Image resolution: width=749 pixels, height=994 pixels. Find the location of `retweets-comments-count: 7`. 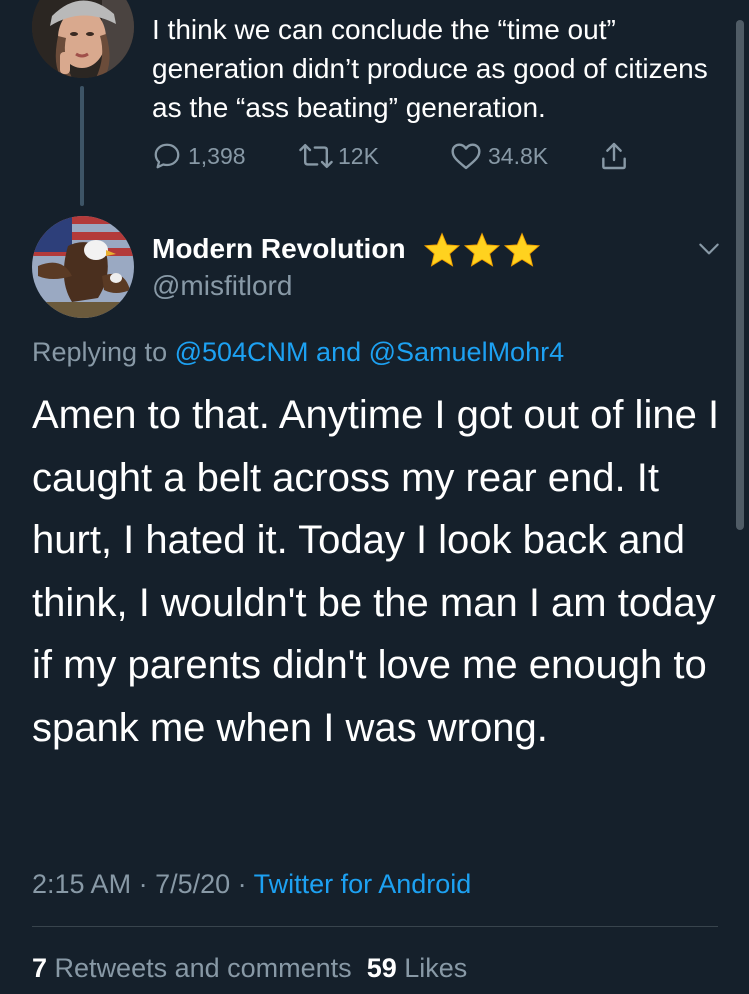

retweets-comments-count: 7 is located at coordinates (40, 968).